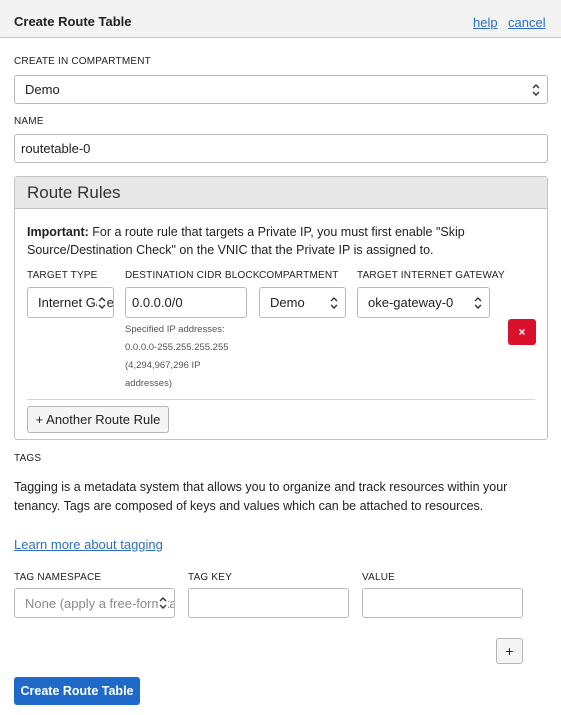 The width and height of the screenshot is (561, 715). Describe the element at coordinates (442, 603) in the screenshot. I see `tag-value-input` at that location.